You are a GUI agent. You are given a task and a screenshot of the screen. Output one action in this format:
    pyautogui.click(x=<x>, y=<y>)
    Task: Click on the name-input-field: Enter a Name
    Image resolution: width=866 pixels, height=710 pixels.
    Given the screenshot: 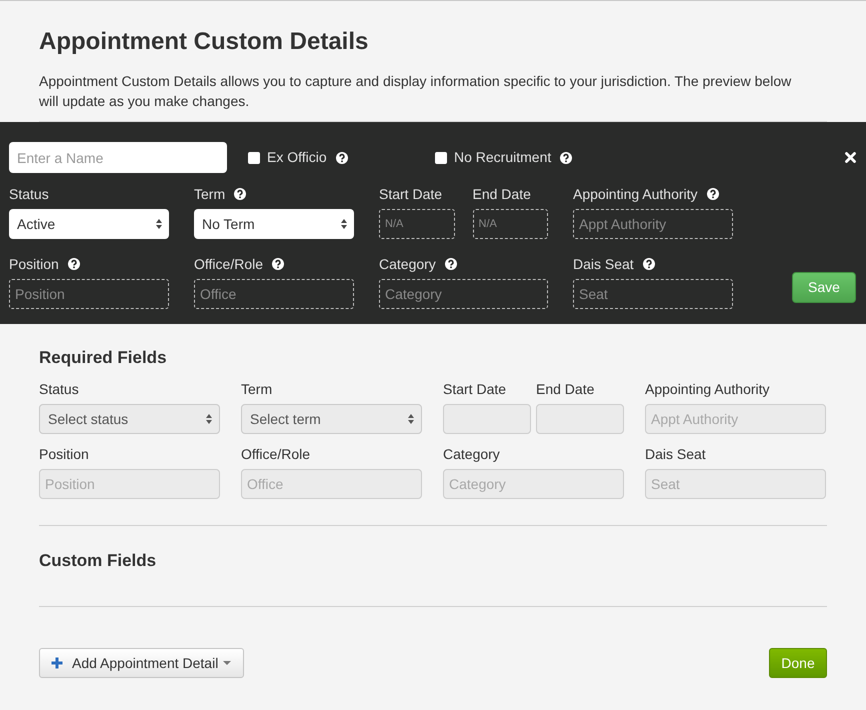 What is the action you would take?
    pyautogui.click(x=118, y=157)
    